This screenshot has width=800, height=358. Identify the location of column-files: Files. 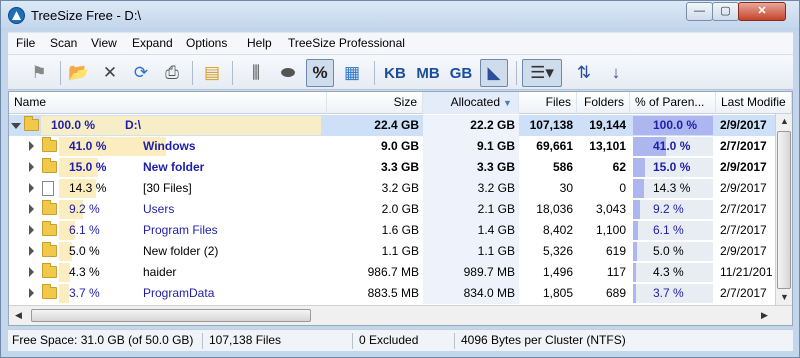
(548, 103).